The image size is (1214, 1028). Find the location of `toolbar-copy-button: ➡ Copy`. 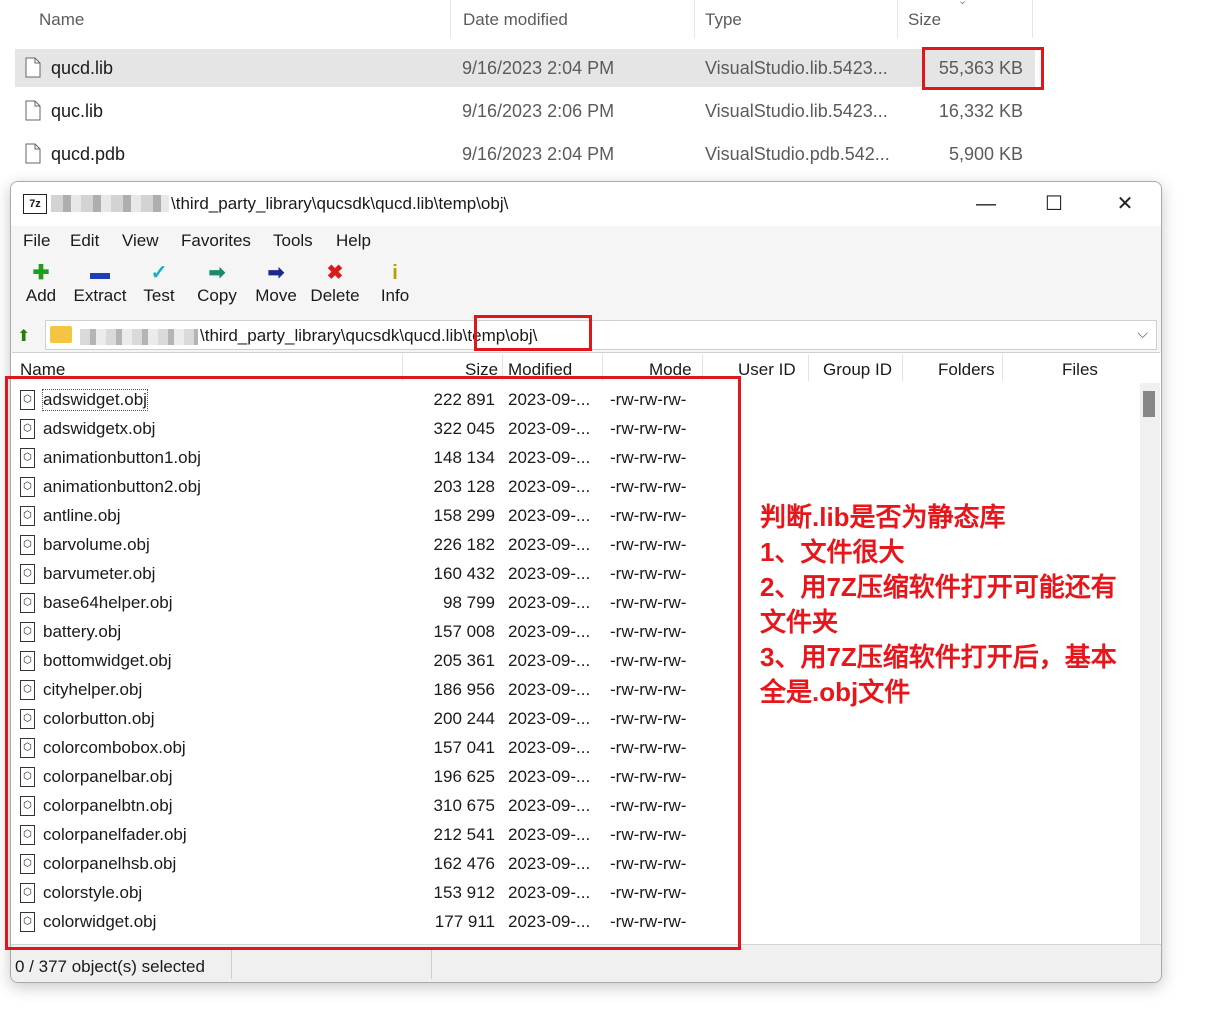

toolbar-copy-button: ➡ Copy is located at coordinates (217, 288).